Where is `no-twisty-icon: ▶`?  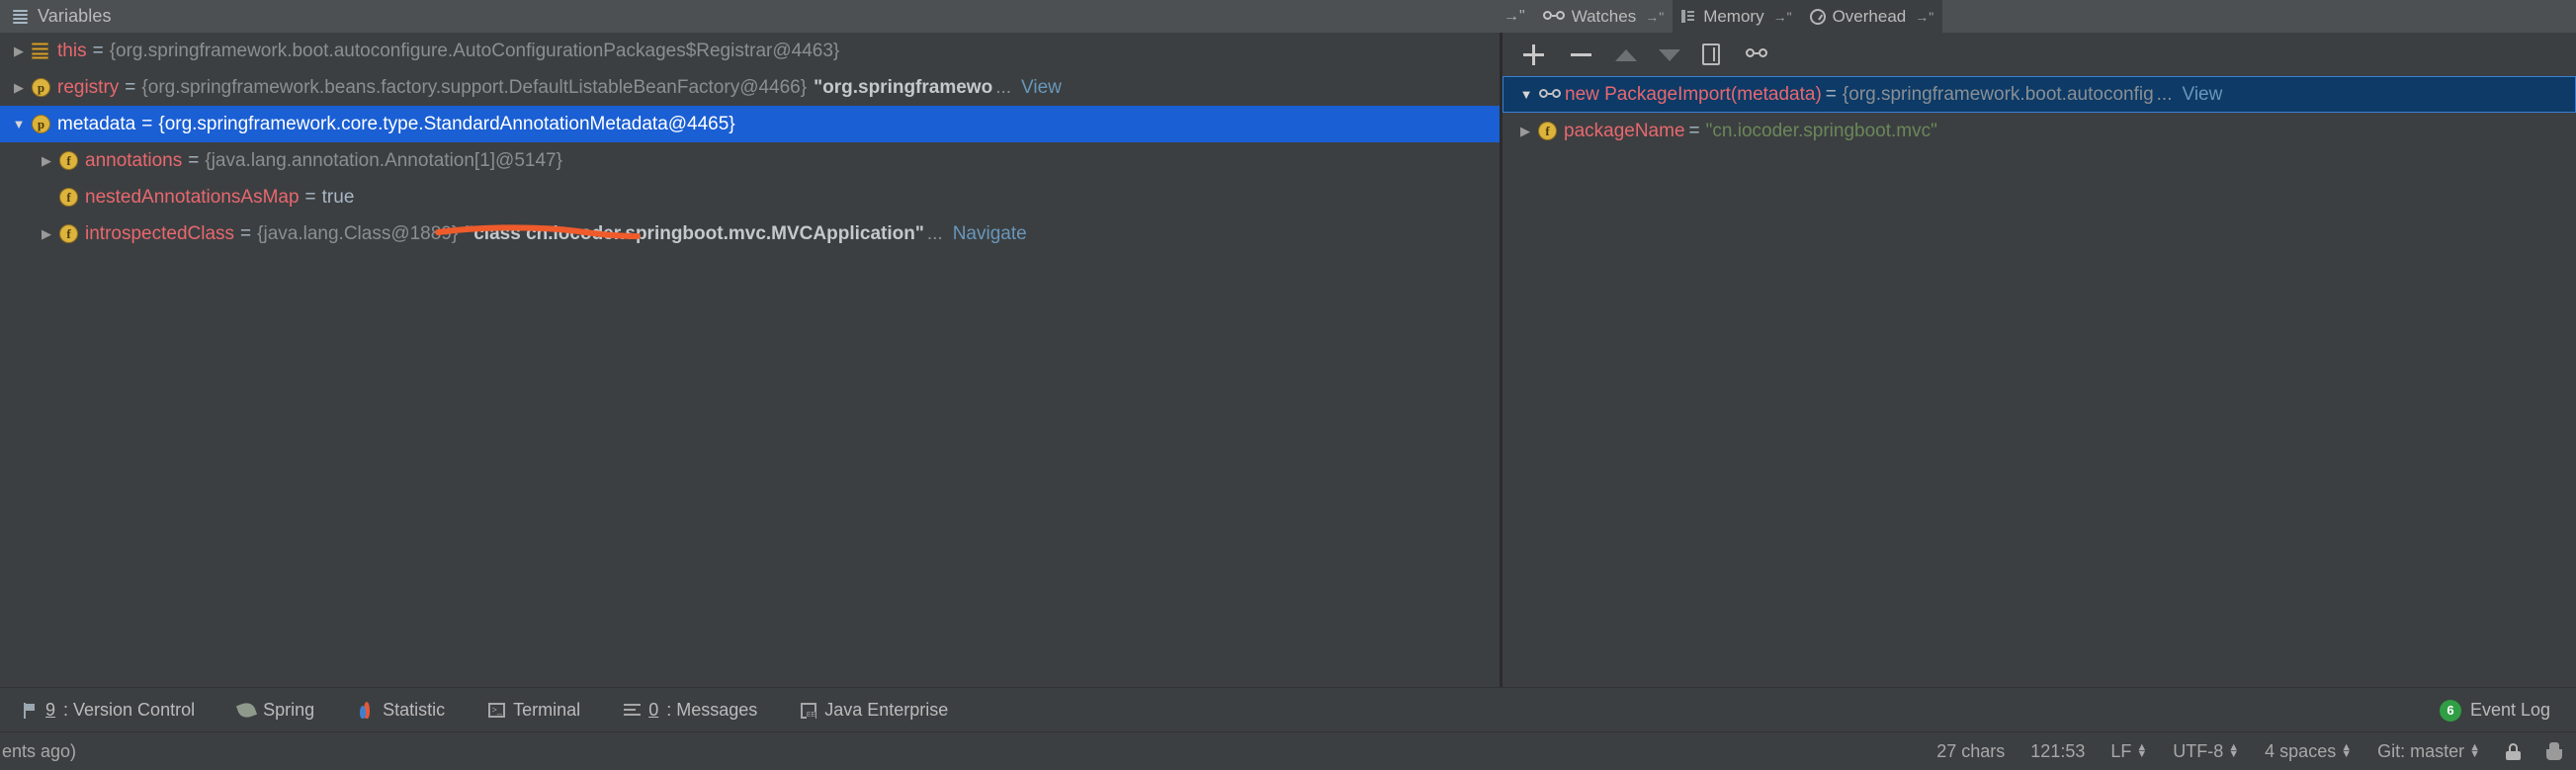 no-twisty-icon: ▶ is located at coordinates (46, 198).